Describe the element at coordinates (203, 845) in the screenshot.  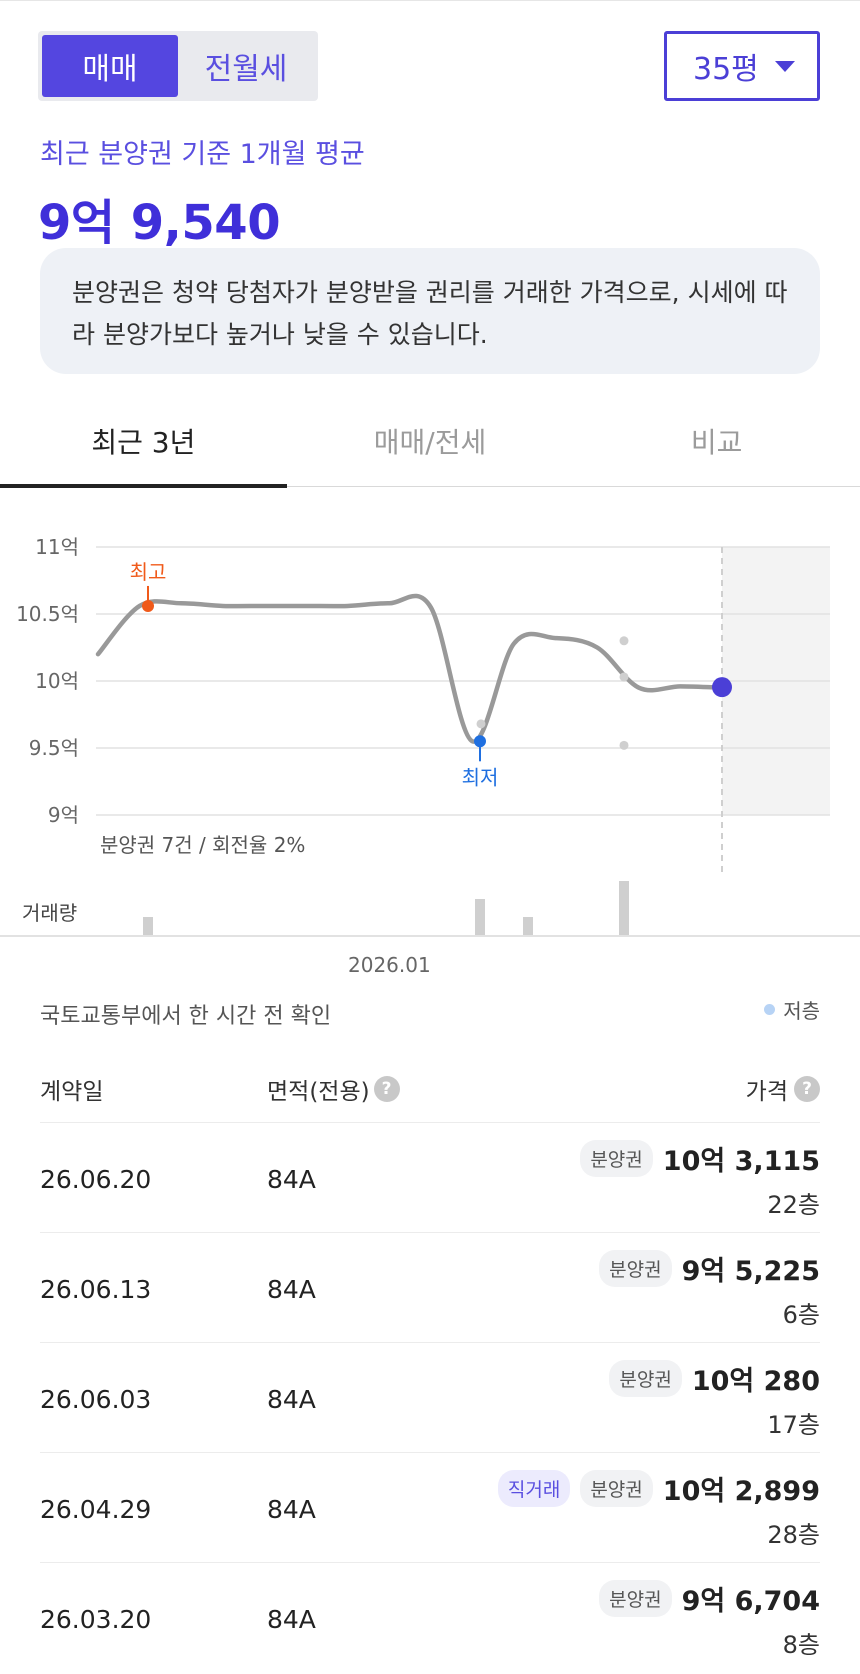
I see `chart-note: 분양권 7건 / 회전율 2%` at that location.